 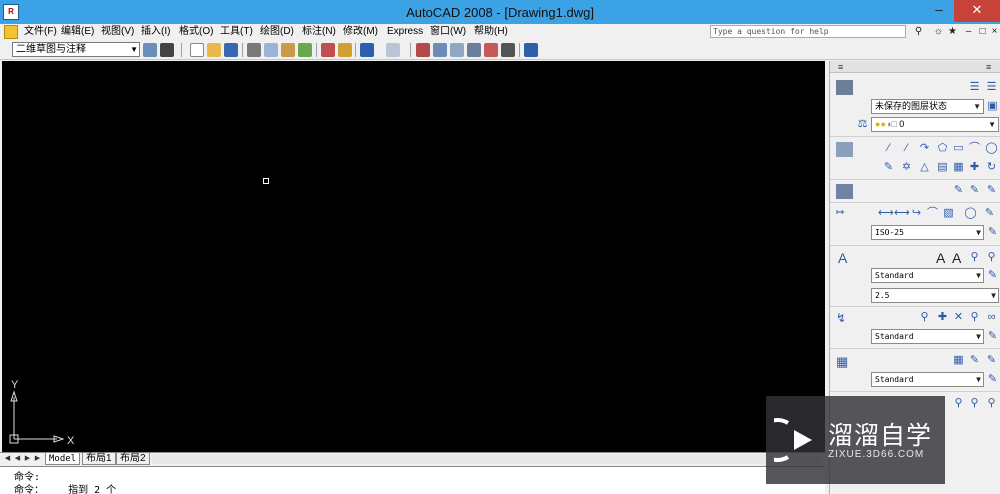 What do you see at coordinates (423, 50) in the screenshot?
I see `pan-icon` at bounding box center [423, 50].